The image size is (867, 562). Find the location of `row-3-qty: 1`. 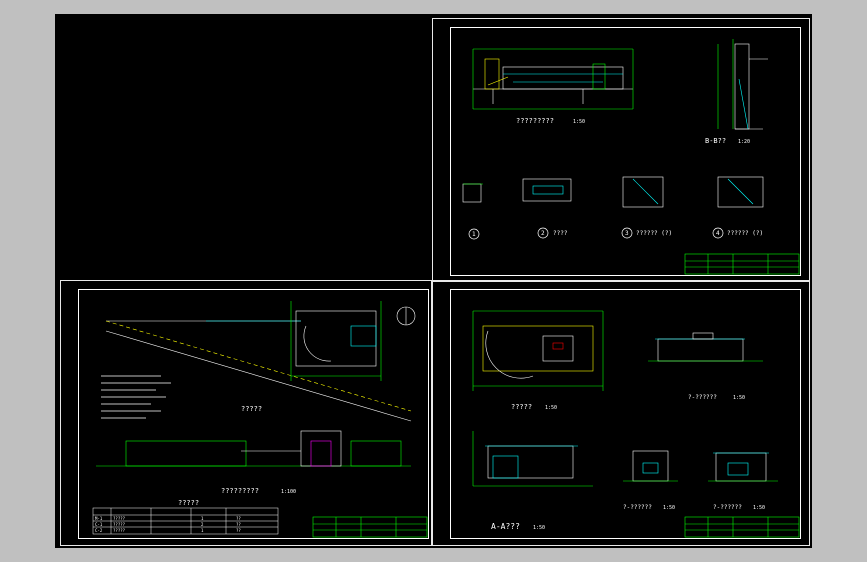

row-3-qty: 1 is located at coordinates (202, 530).